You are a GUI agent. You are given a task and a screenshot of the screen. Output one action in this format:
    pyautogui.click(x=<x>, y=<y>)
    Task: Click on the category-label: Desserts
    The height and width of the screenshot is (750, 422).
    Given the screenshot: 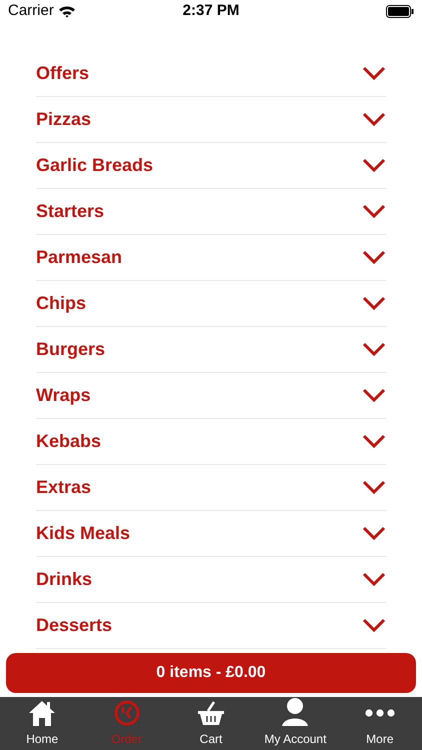 What is the action you would take?
    pyautogui.click(x=74, y=625)
    